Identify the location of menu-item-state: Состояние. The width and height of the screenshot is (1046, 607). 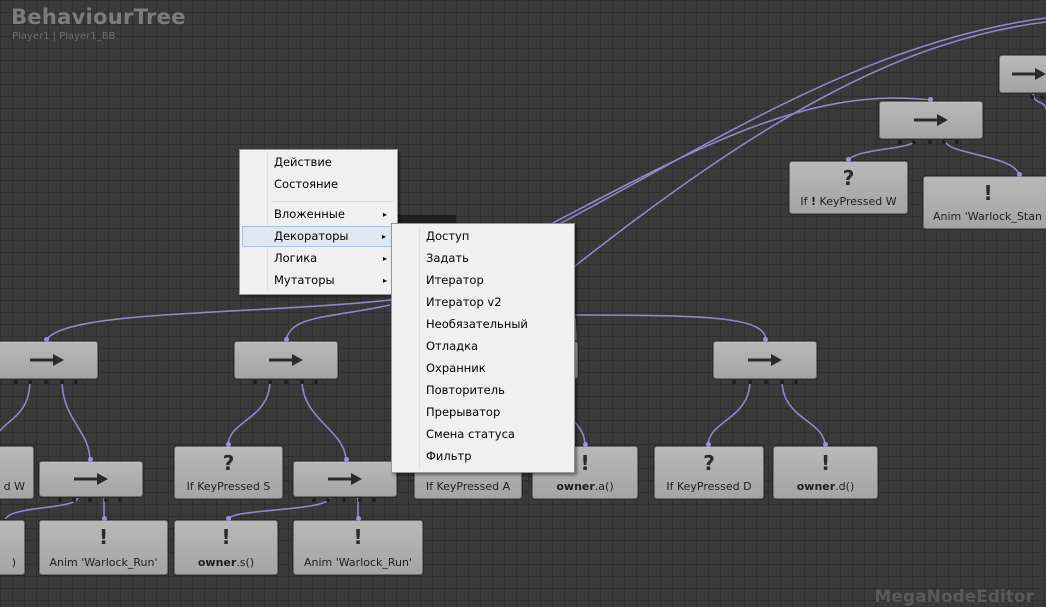
(318, 184).